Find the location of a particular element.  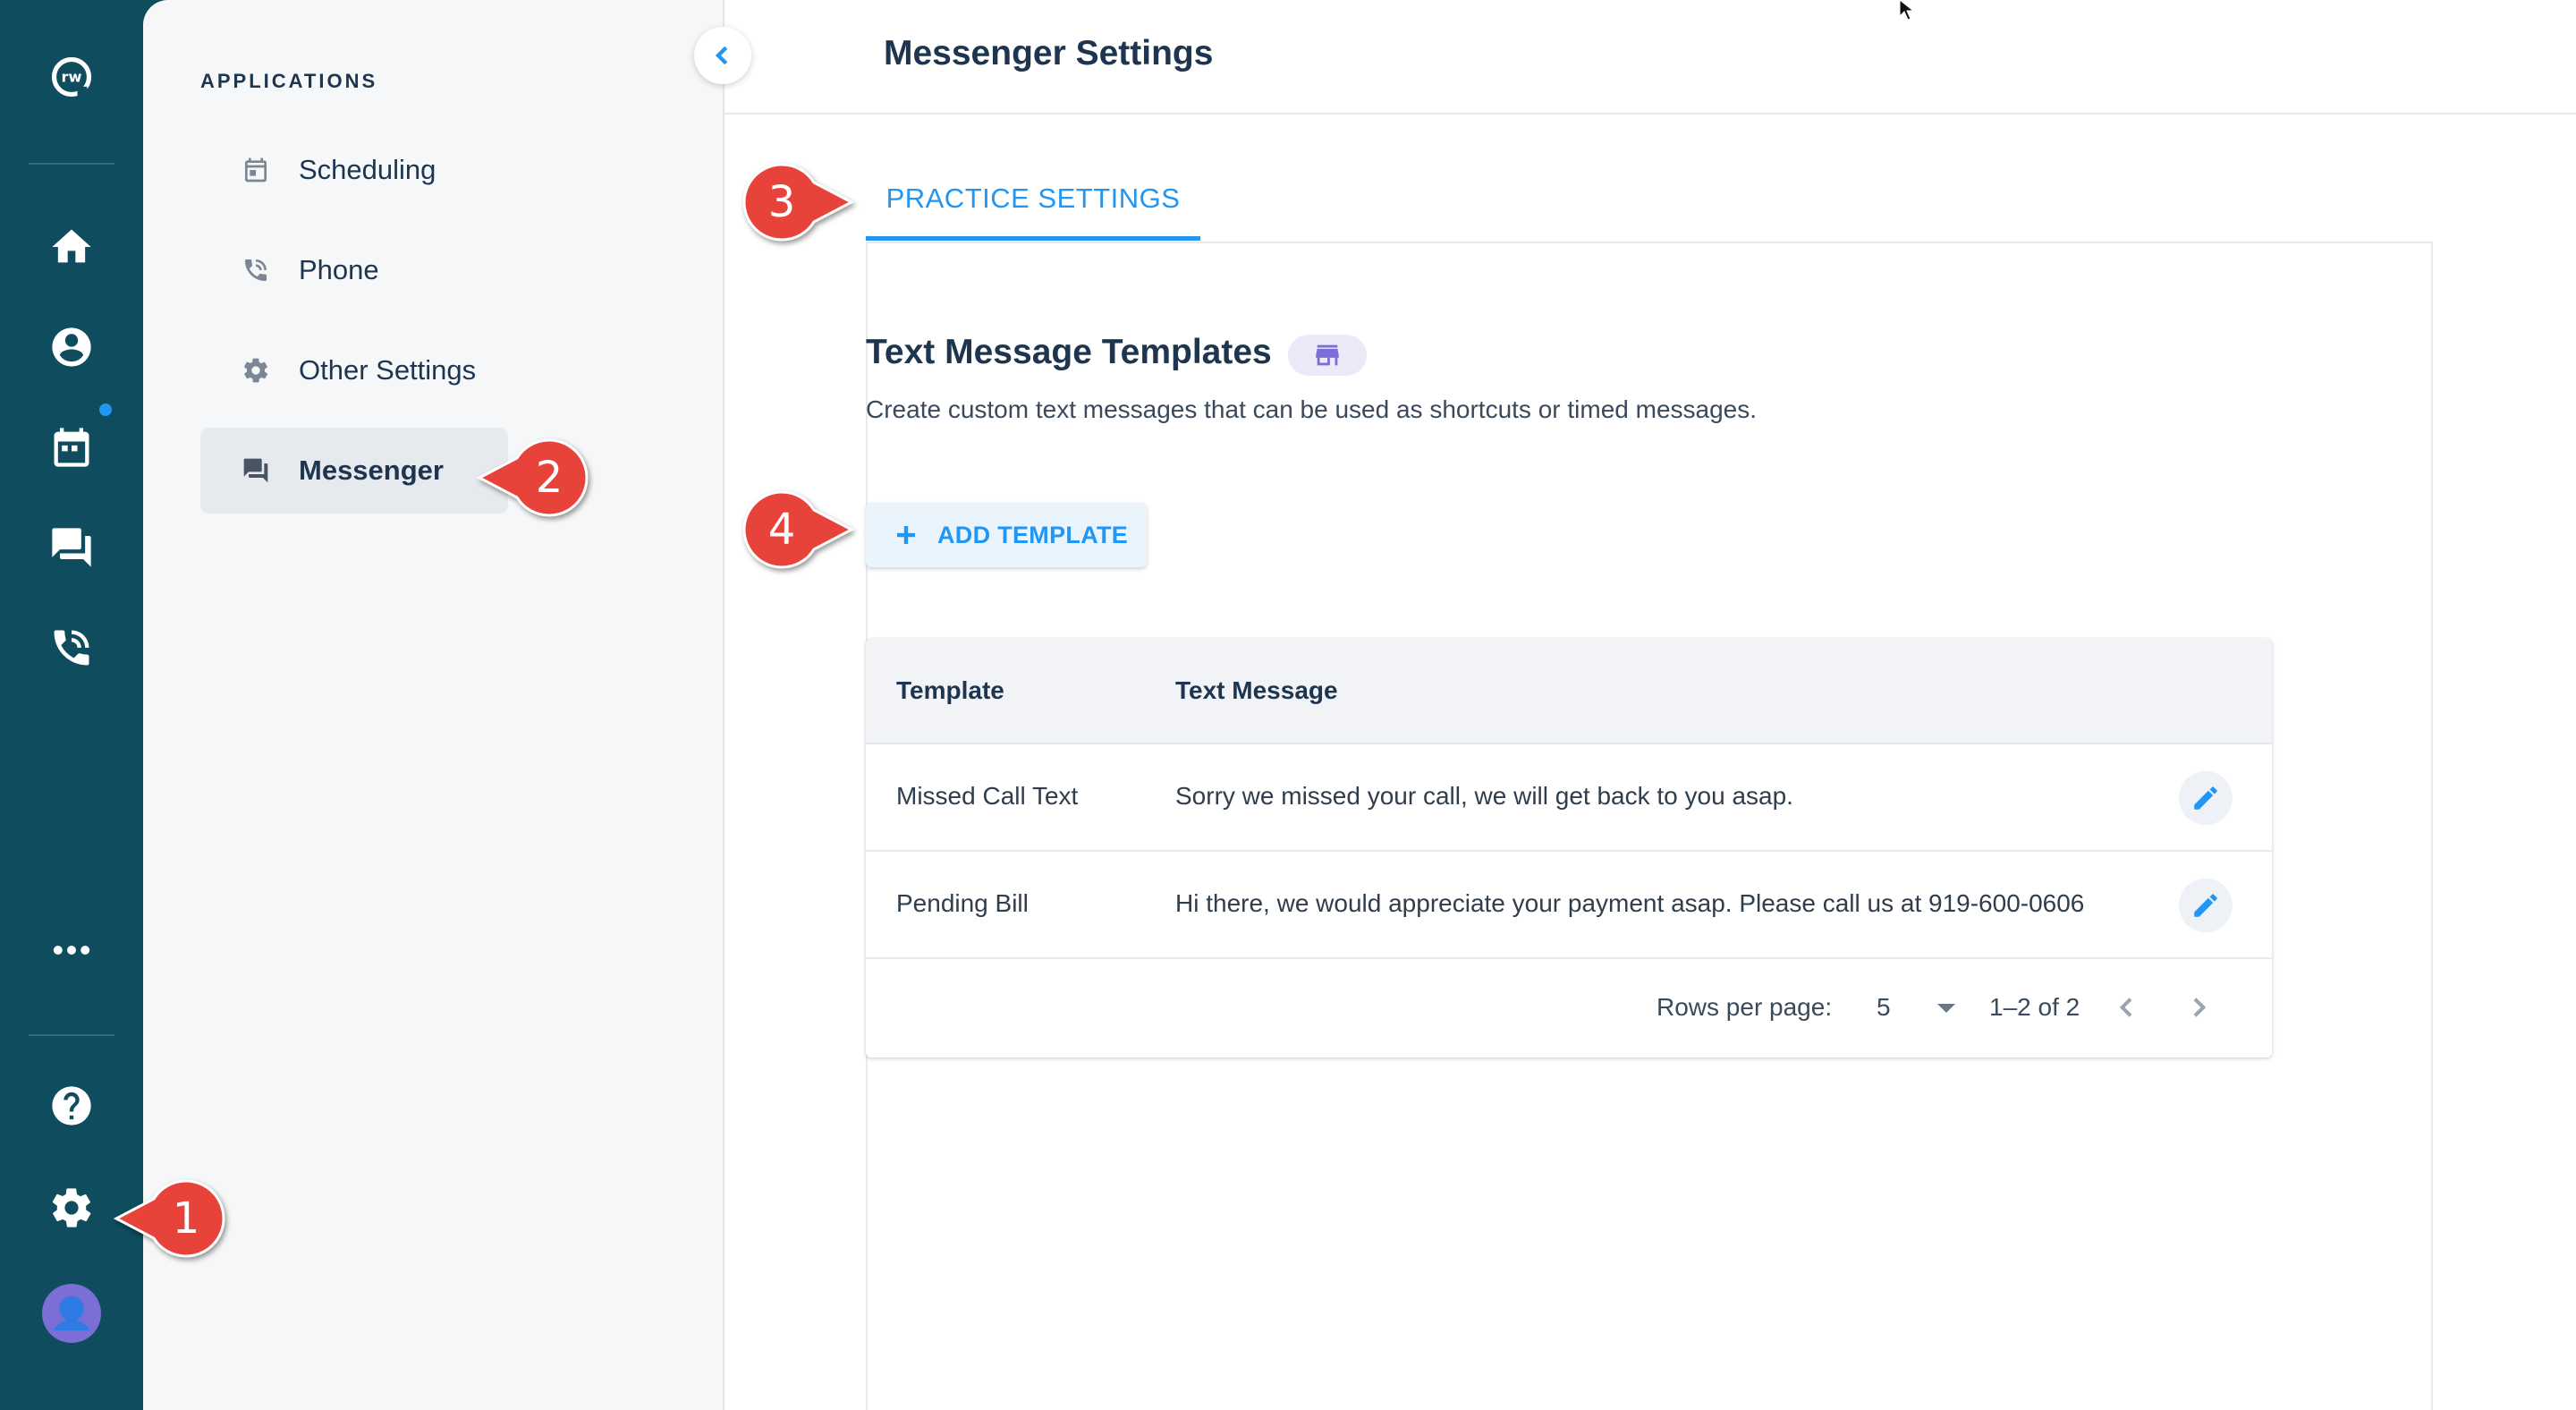

column-header-text-message: Text Message is located at coordinates (1256, 690).